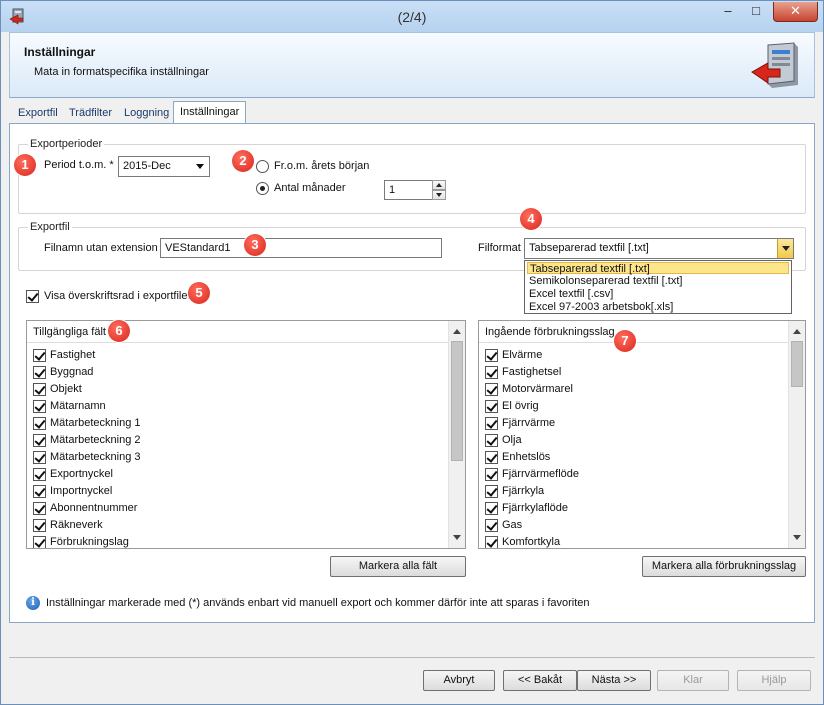  What do you see at coordinates (262, 188) in the screenshot?
I see `radio-number-of-months` at bounding box center [262, 188].